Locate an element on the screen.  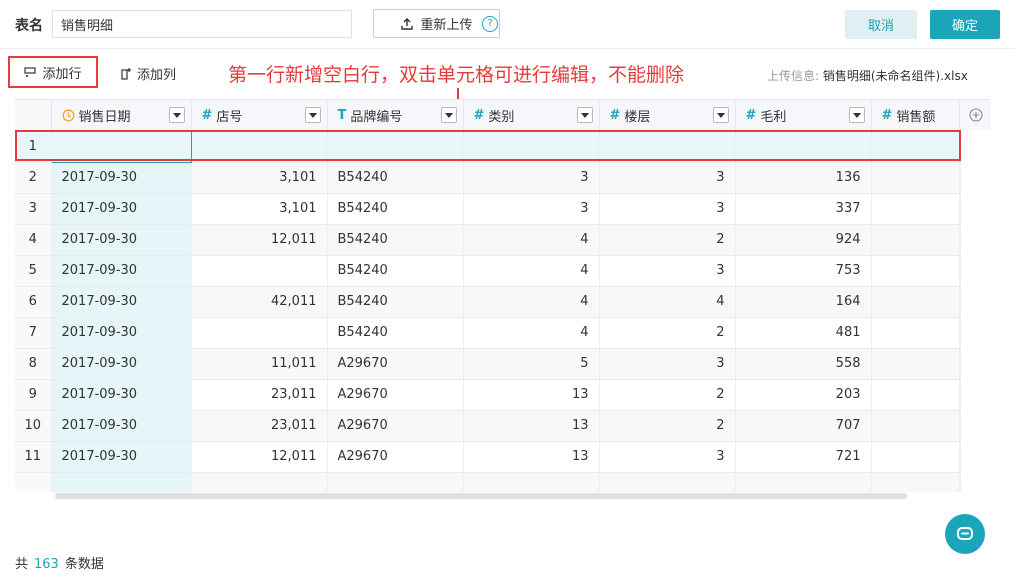
new-blank-row: 1 is located at coordinates (488, 146).